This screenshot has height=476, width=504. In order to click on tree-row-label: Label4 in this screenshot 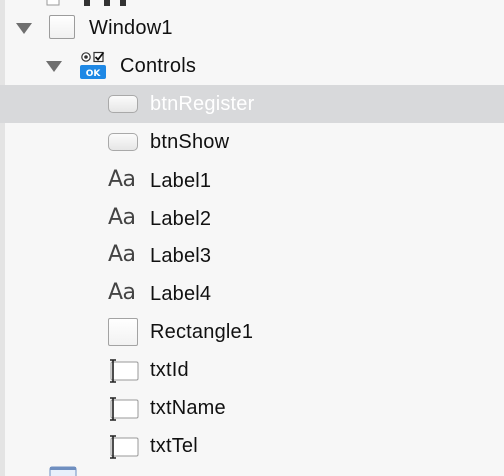, I will do `click(181, 294)`.